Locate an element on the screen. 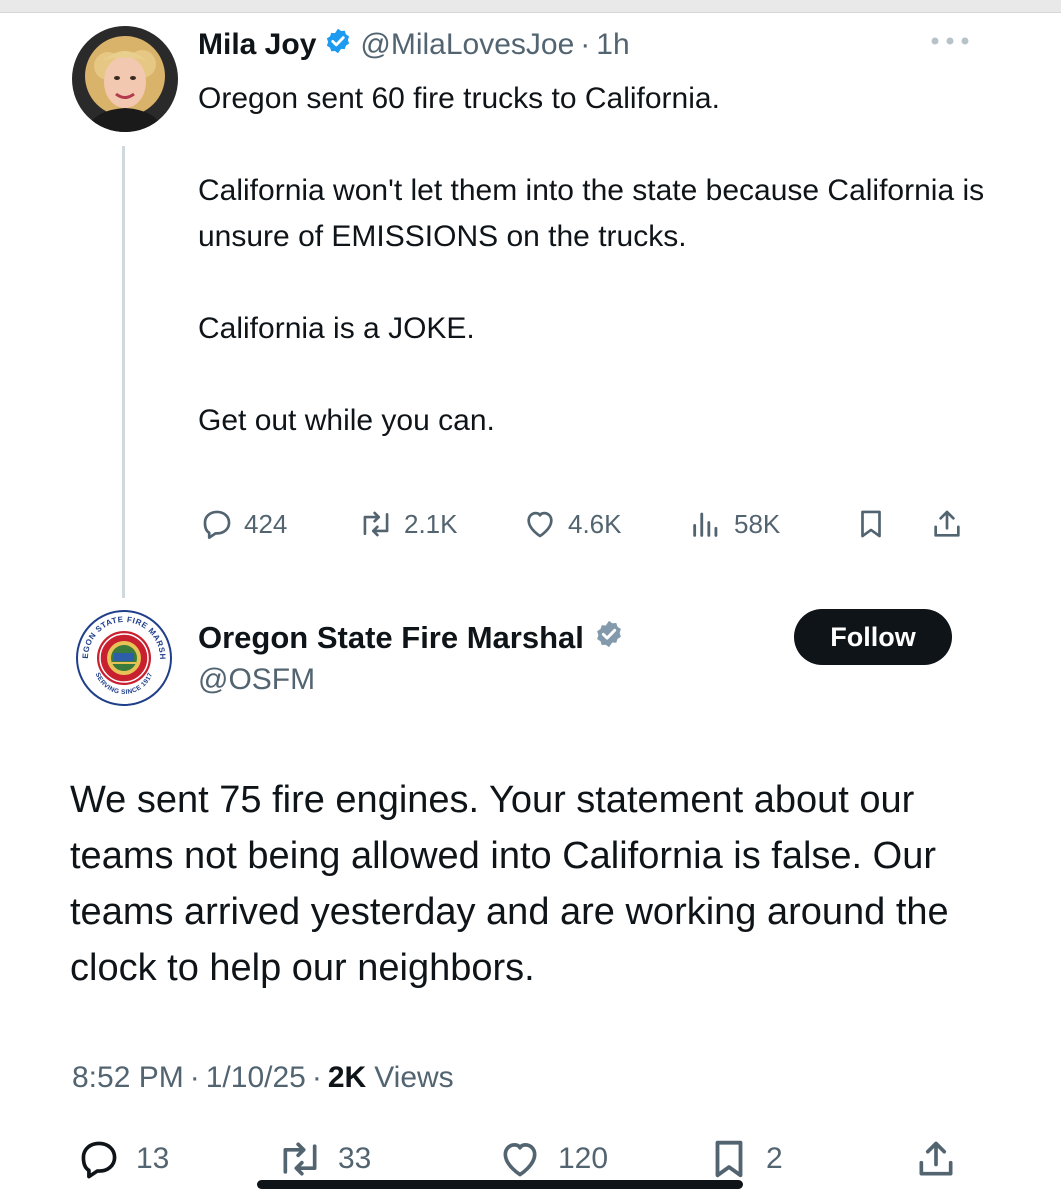 This screenshot has height=1200, width=1061. osfm-handle: @OSFM is located at coordinates (256, 680).